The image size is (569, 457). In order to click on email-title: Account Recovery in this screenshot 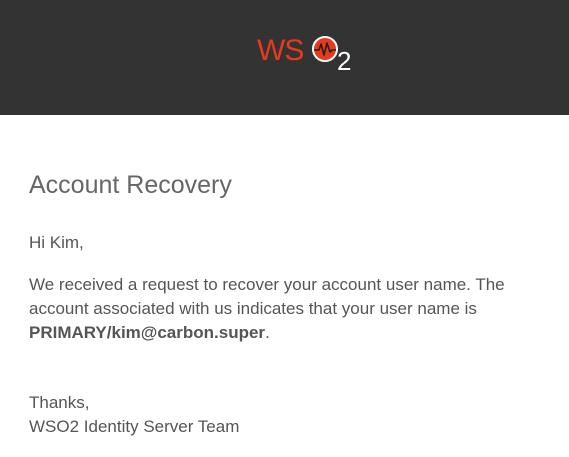, I will do `click(130, 185)`.